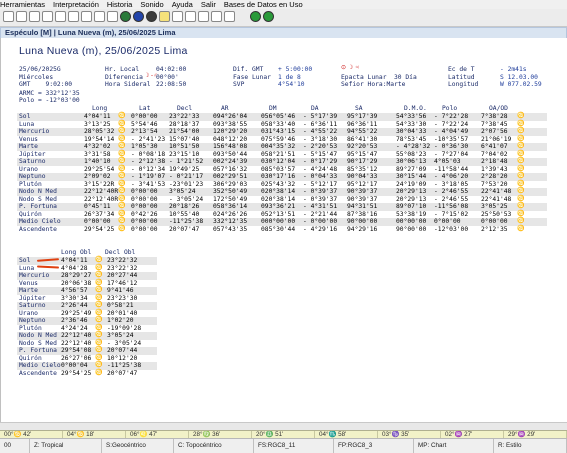  I want to click on info-c9-line-1: S 12.03.00, so click(519, 77).